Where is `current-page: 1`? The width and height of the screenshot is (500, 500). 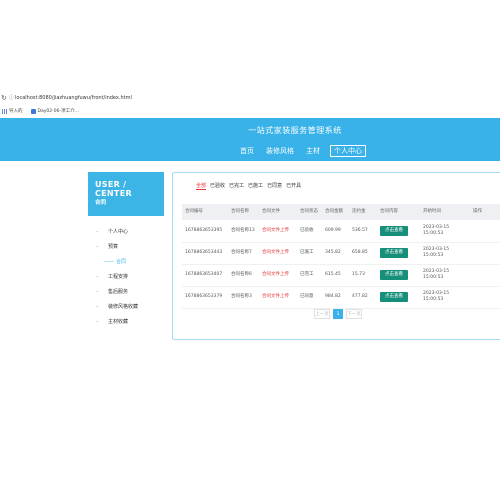 current-page: 1 is located at coordinates (338, 314).